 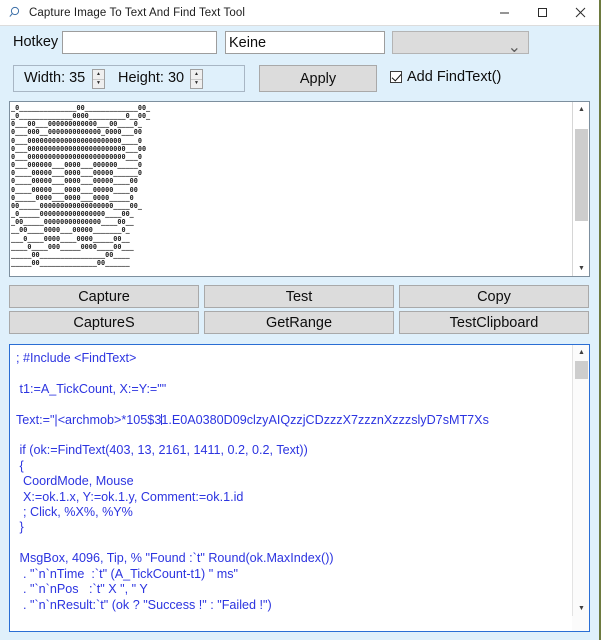 I want to click on hotkey-input, so click(x=139, y=42).